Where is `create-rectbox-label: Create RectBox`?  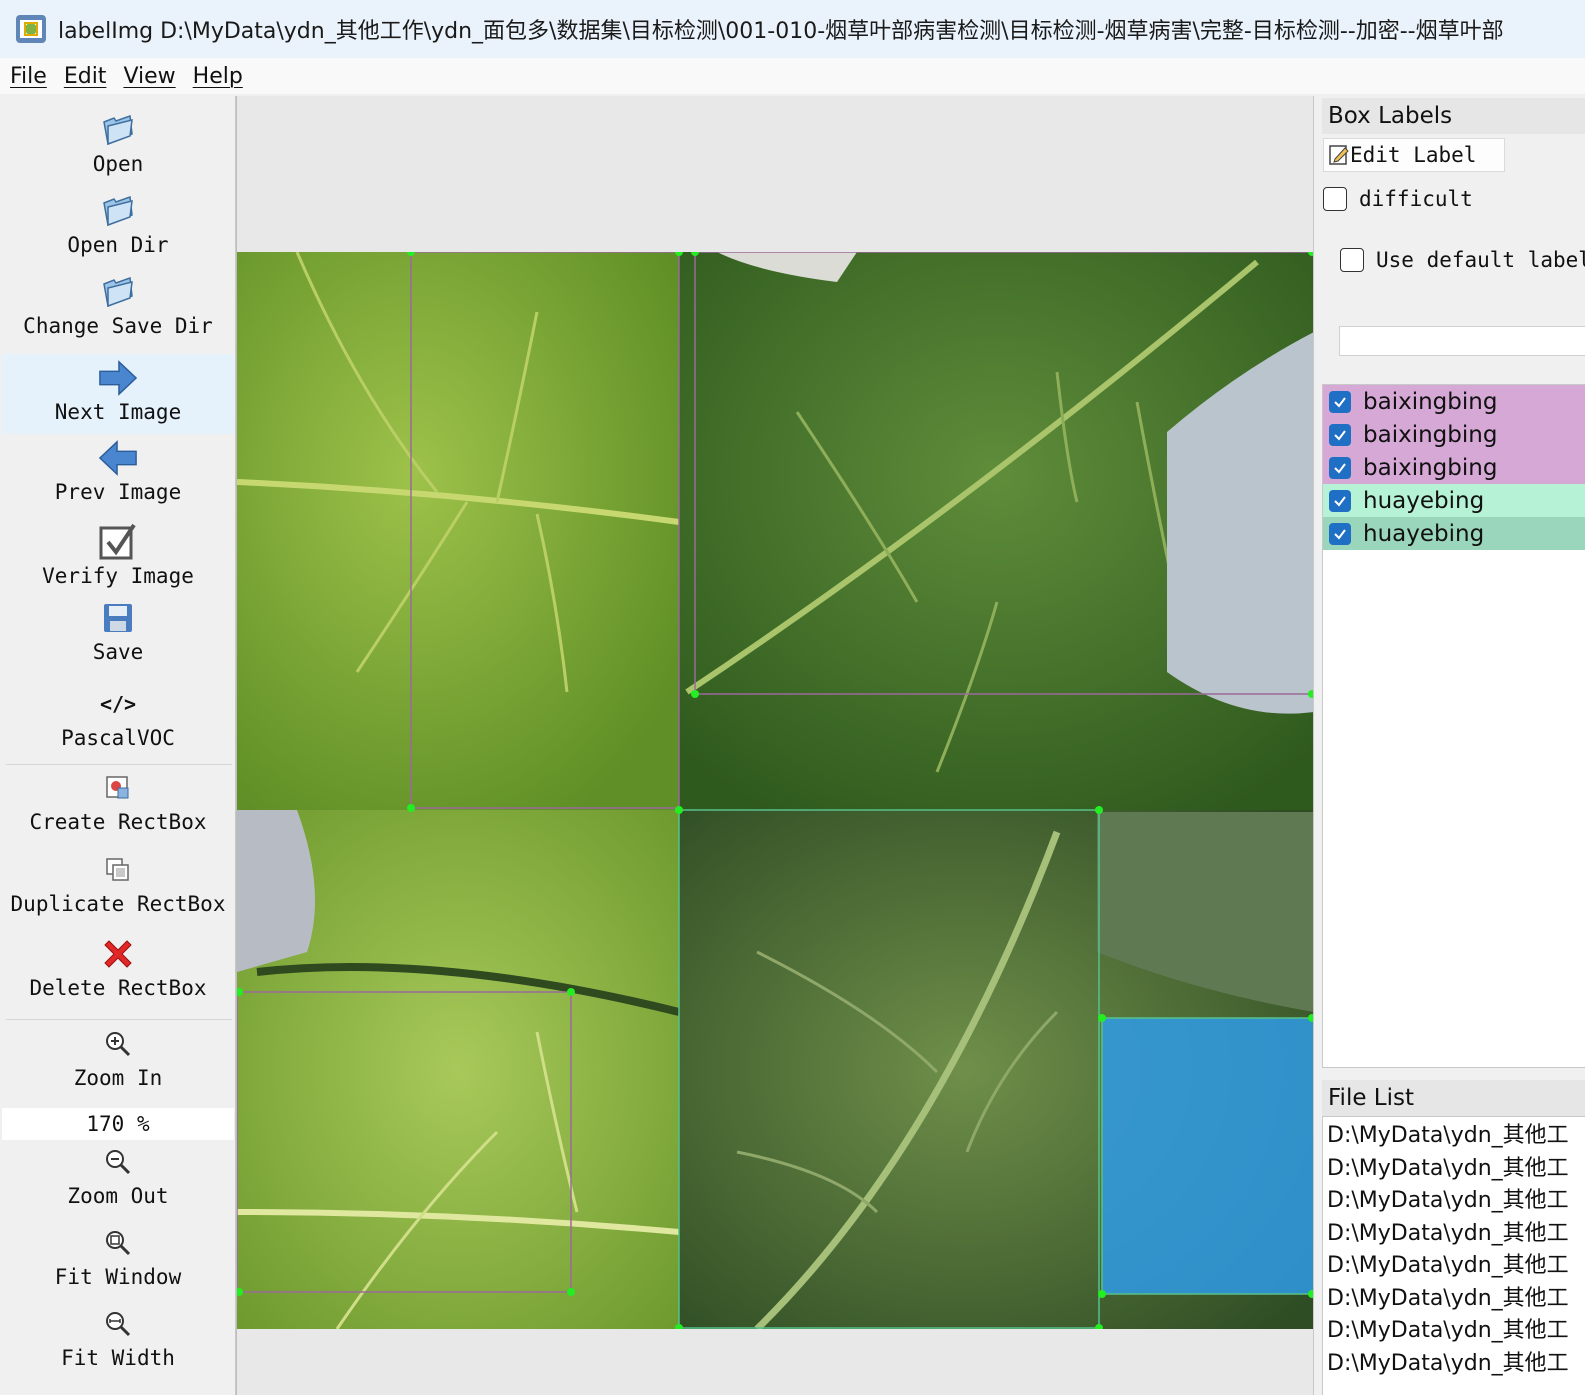 create-rectbox-label: Create RectBox is located at coordinates (118, 822).